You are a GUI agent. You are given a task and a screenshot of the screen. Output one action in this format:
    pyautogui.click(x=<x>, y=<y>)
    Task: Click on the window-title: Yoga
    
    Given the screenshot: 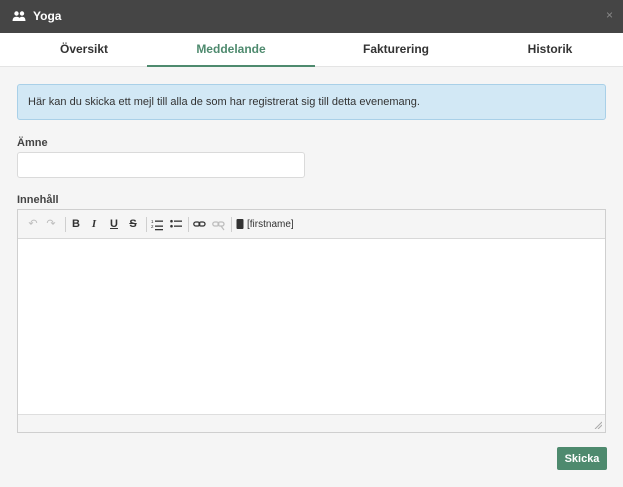 What is the action you would take?
    pyautogui.click(x=47, y=16)
    